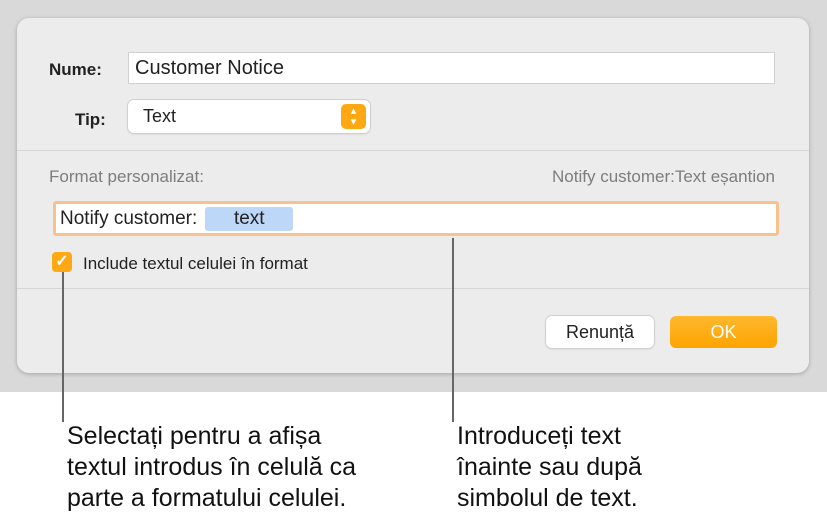  Describe the element at coordinates (129, 218) in the screenshot. I see `format-prefix: Notify customer:` at that location.